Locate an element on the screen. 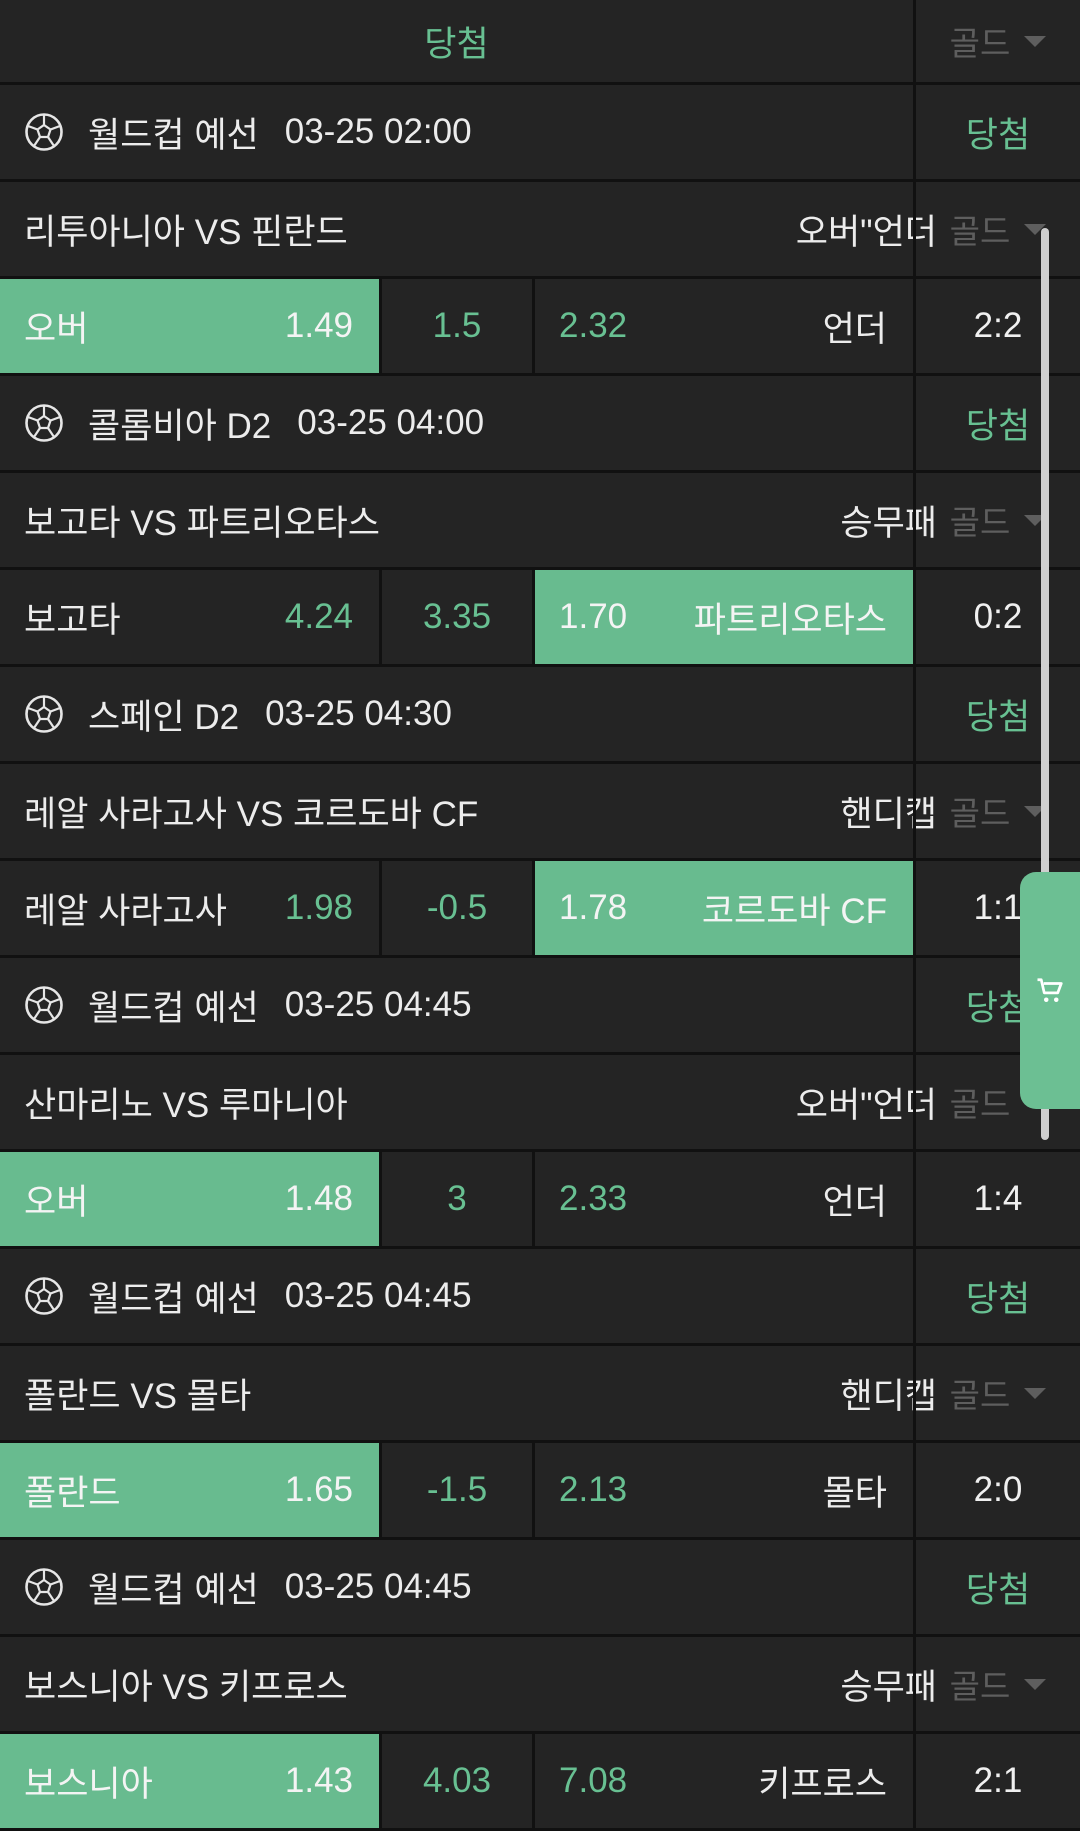  odds-row: 보스니아 1.43 4.03 7.08 키프로스 2:1 is located at coordinates (540, 1782).